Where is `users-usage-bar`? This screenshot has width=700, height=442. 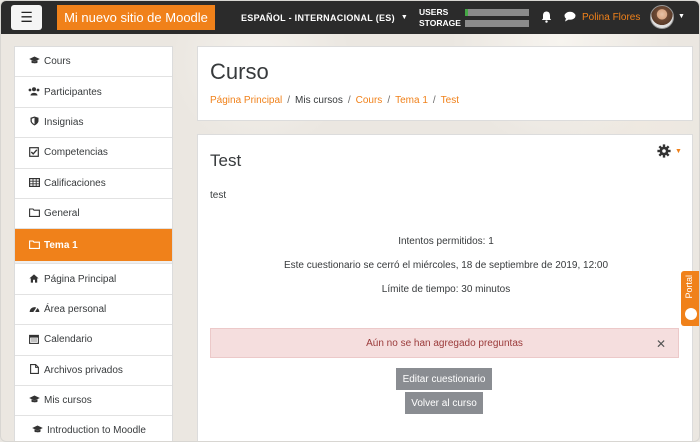
users-usage-bar is located at coordinates (497, 12).